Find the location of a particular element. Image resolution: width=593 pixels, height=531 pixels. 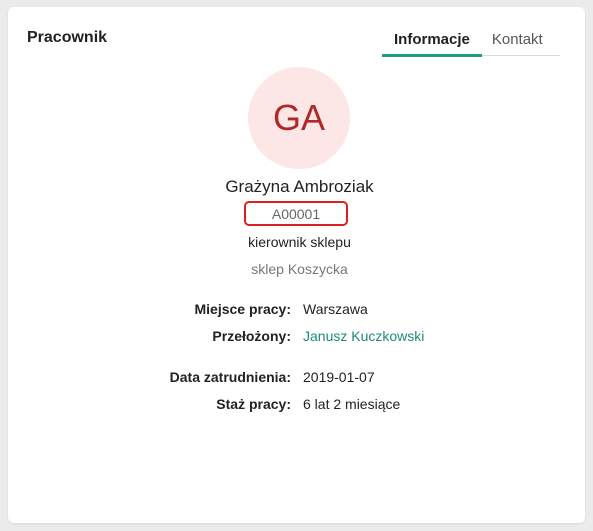

workplace-value: Warszawa is located at coordinates (335, 309).